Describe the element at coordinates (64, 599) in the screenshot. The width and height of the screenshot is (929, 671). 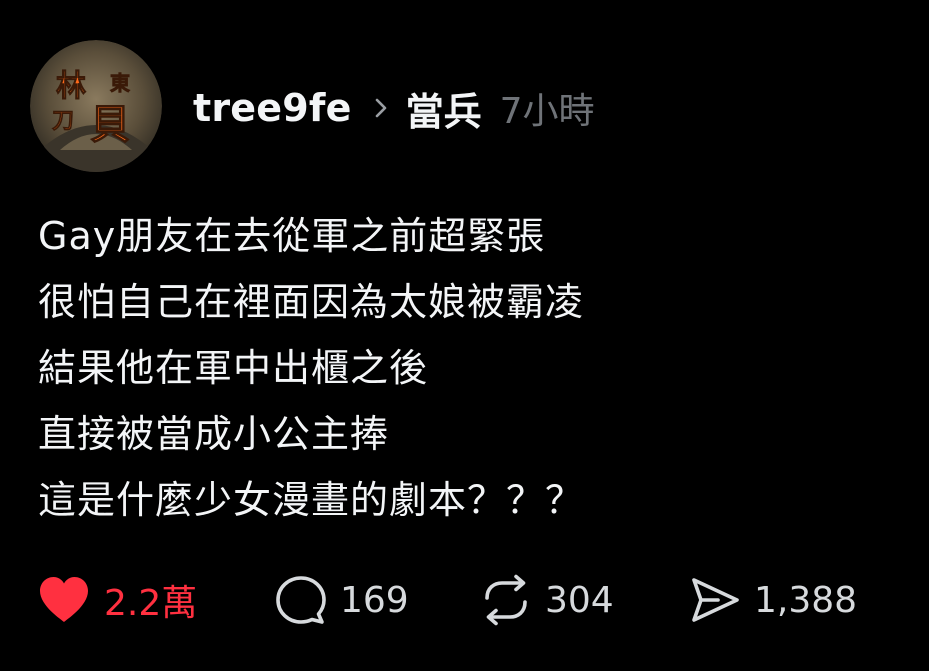
I see `heart-icon` at that location.